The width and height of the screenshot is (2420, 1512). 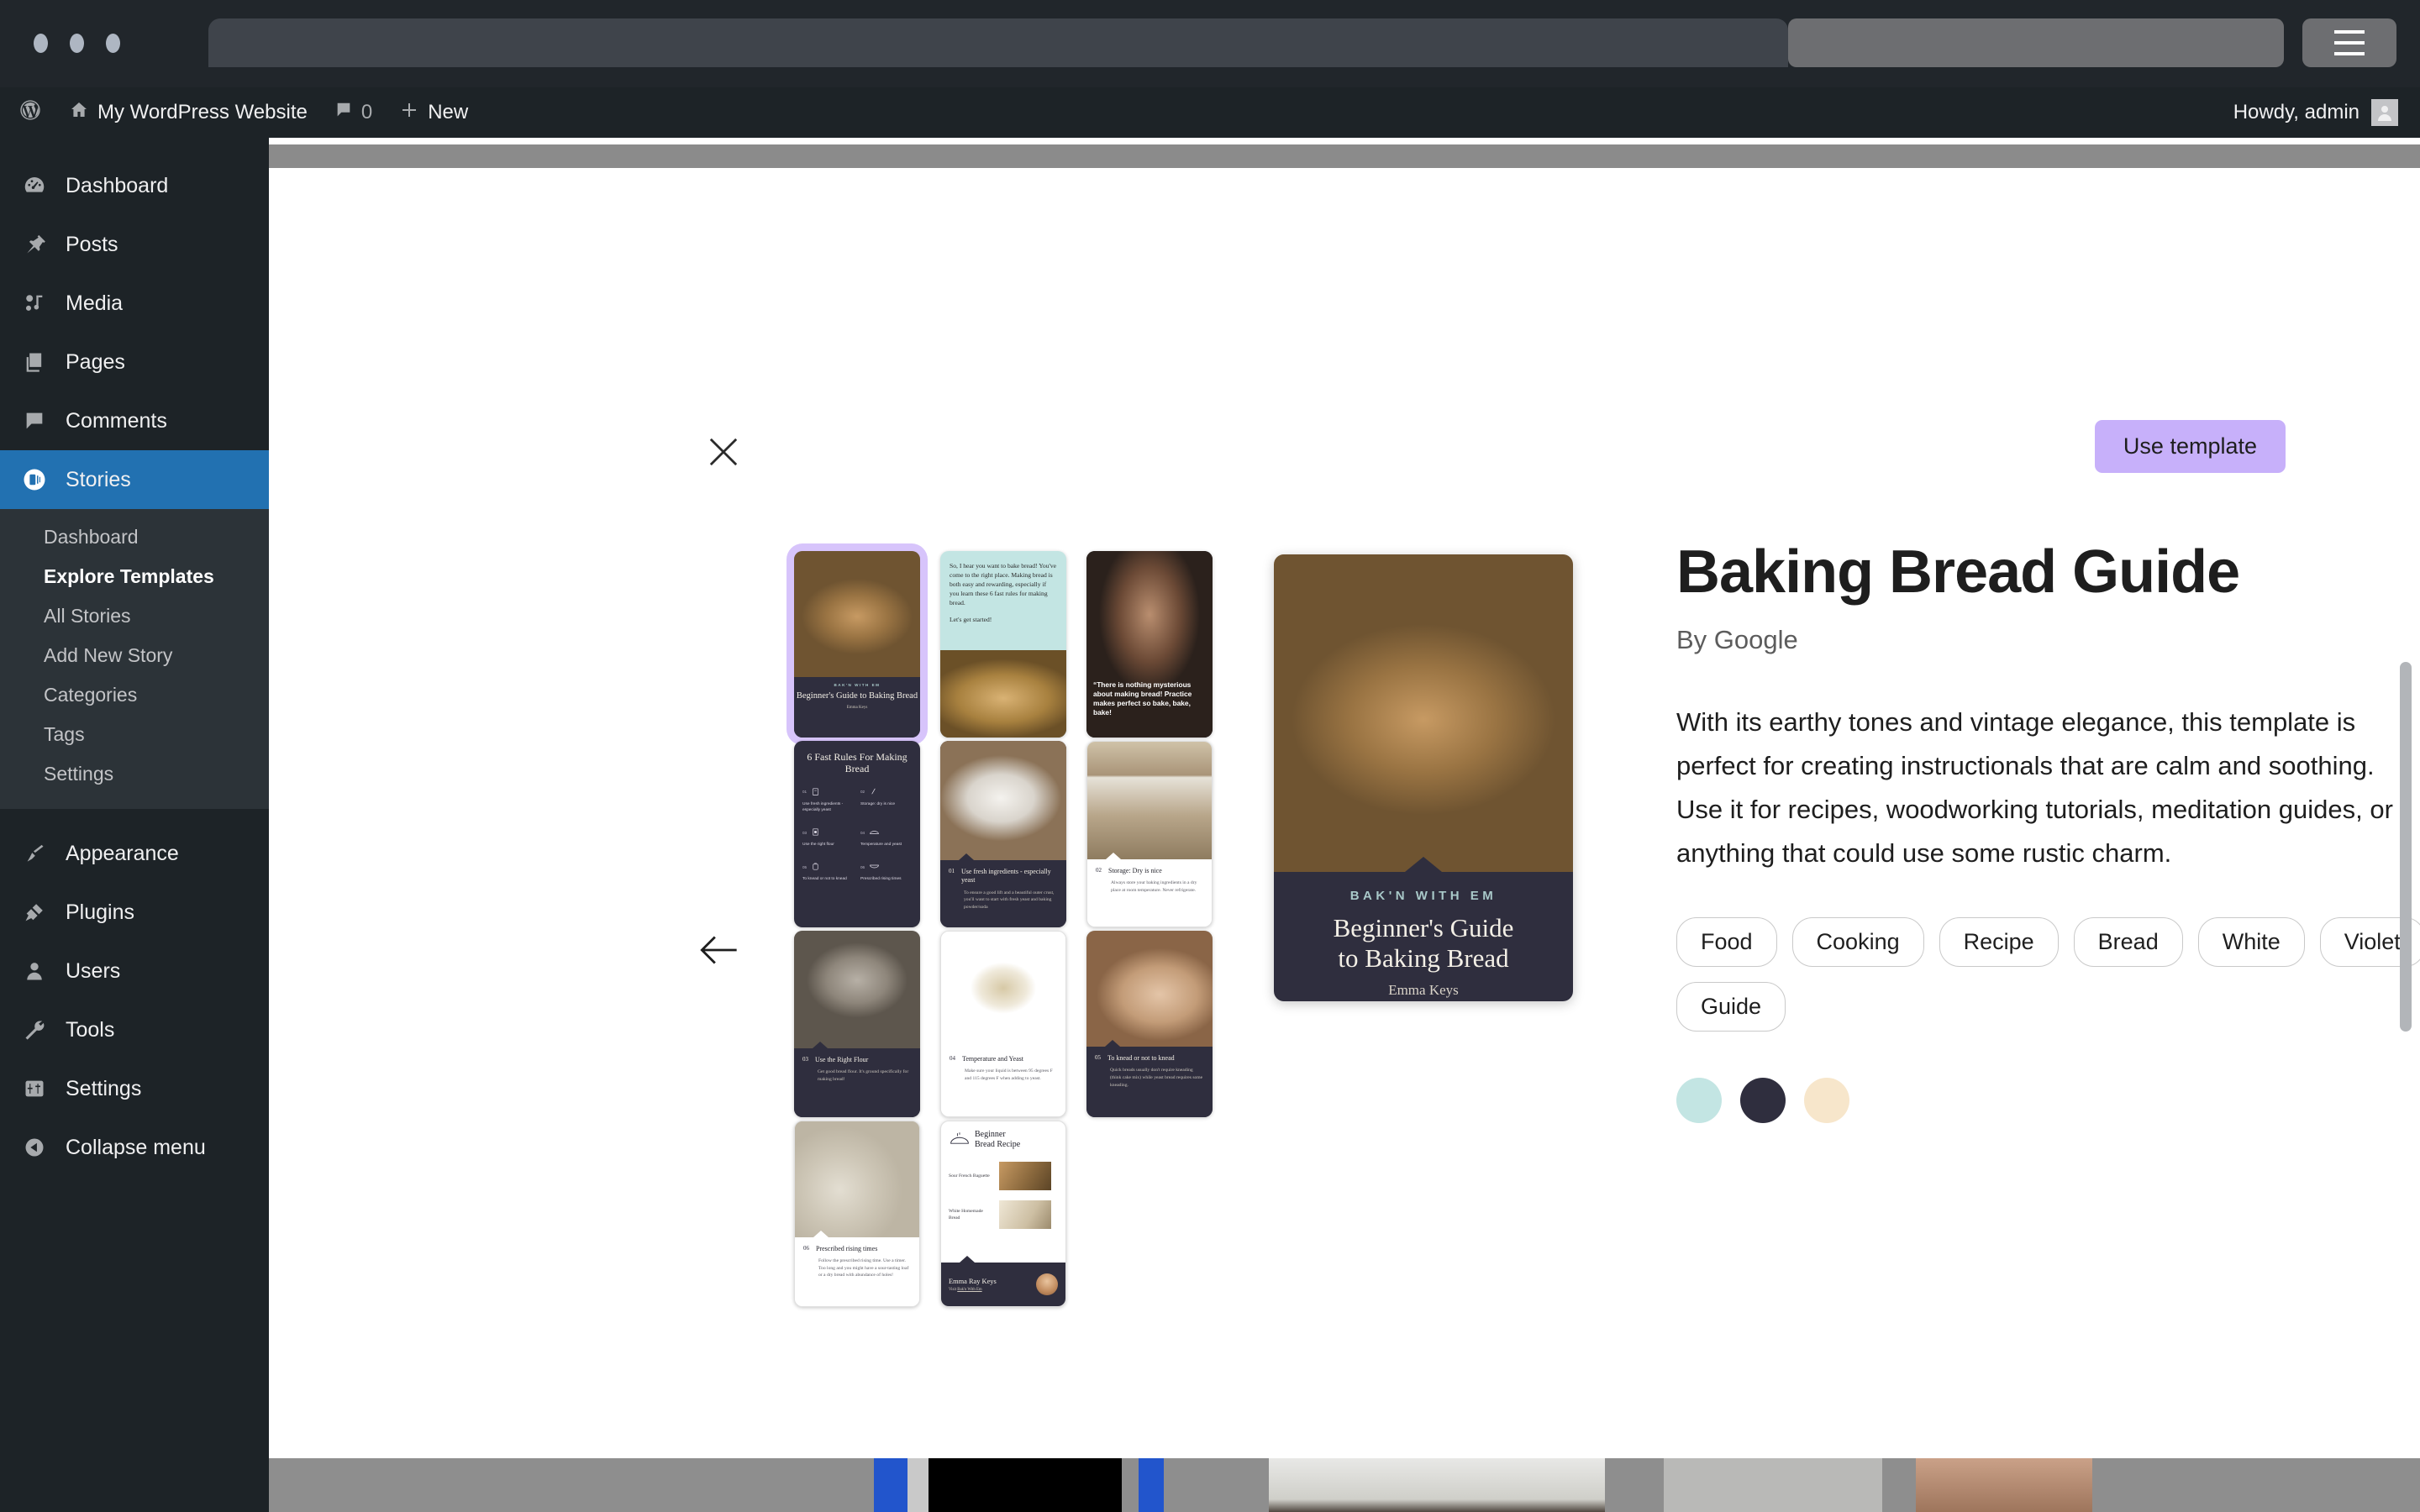 I want to click on sidebar-item-label: Posts, so click(x=92, y=244).